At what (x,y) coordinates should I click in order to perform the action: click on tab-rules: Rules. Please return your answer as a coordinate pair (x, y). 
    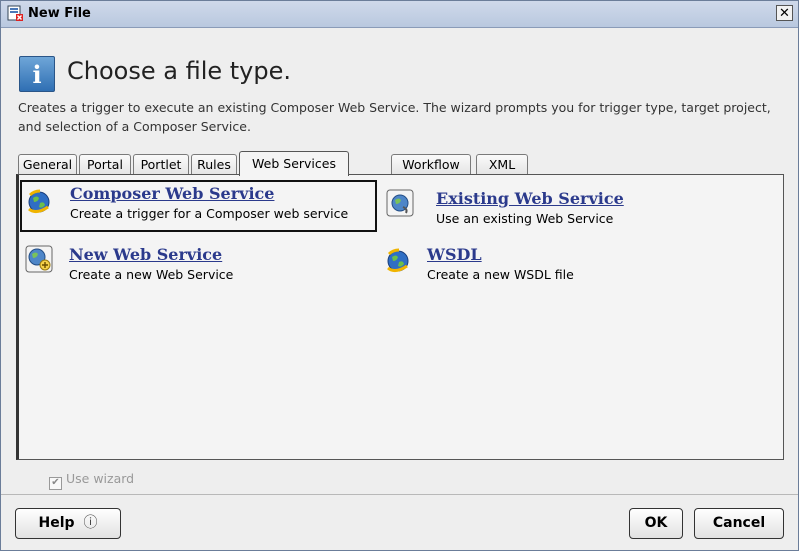
    Looking at the image, I should click on (214, 164).